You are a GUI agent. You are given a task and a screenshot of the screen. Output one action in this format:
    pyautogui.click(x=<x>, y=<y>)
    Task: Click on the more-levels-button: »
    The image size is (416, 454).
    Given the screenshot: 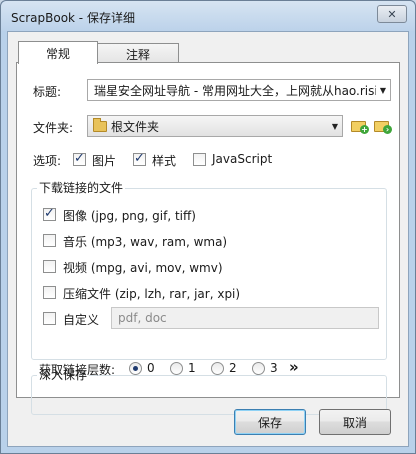 What is the action you would take?
    pyautogui.click(x=294, y=367)
    